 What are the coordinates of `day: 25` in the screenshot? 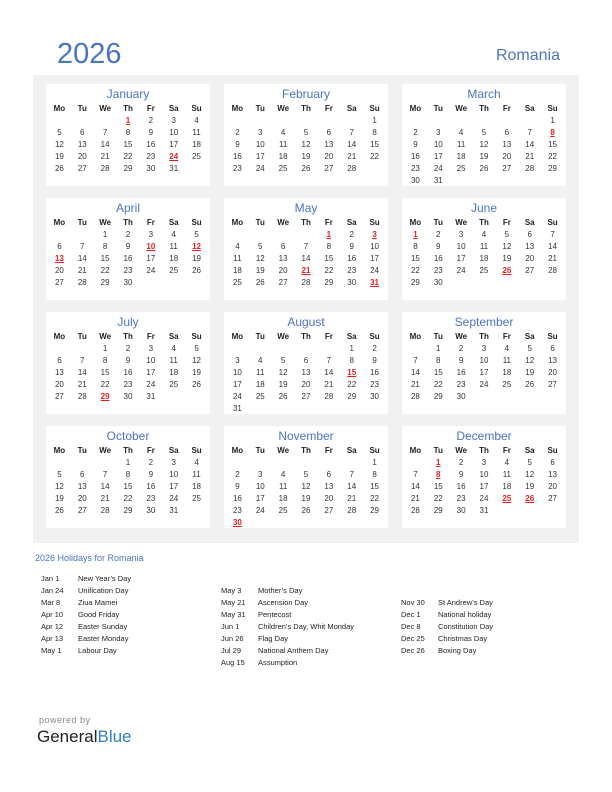 It's located at (484, 270).